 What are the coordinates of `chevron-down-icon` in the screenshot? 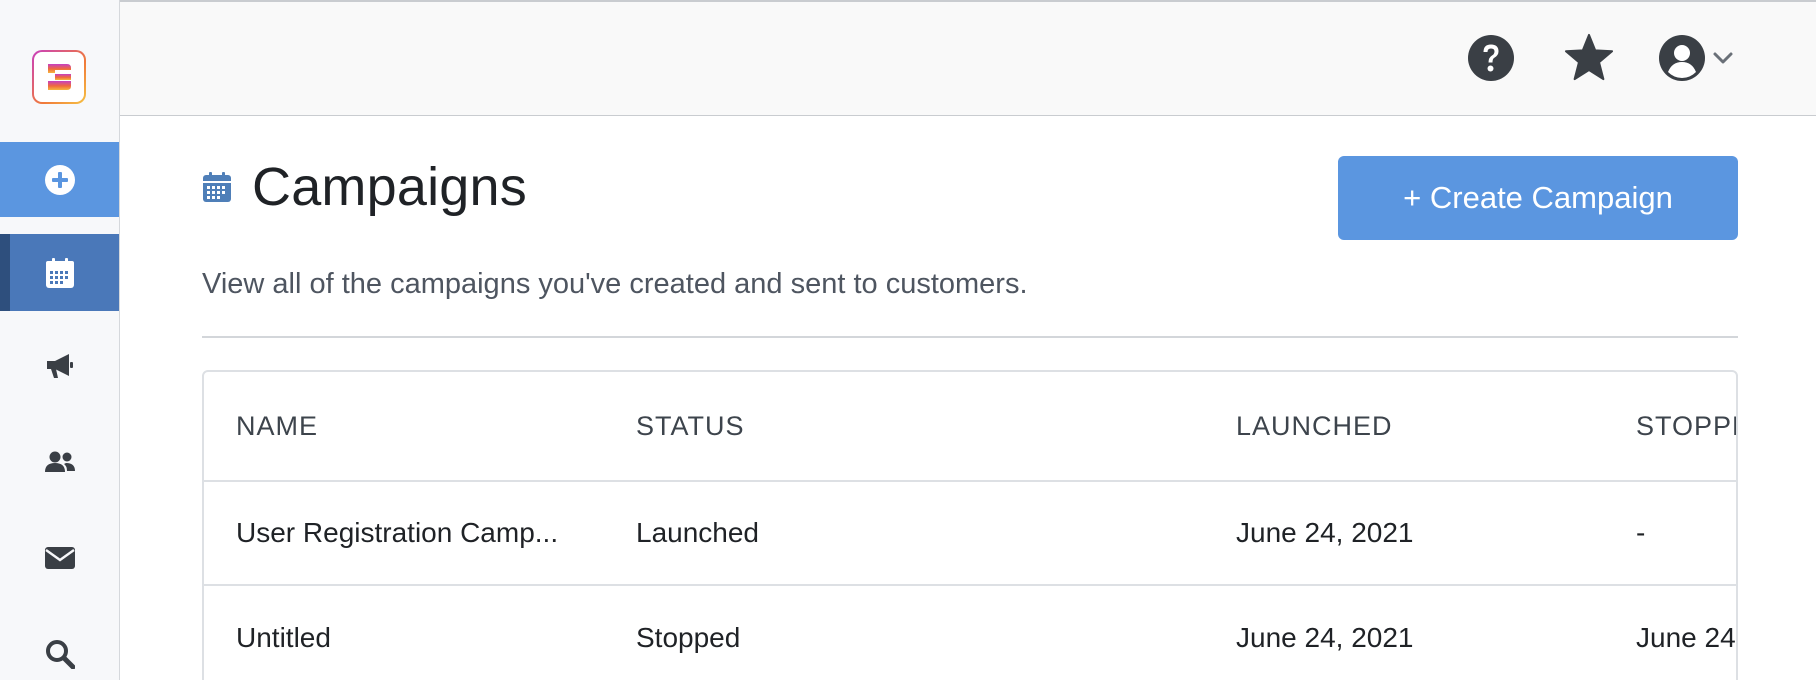 It's located at (1723, 58).